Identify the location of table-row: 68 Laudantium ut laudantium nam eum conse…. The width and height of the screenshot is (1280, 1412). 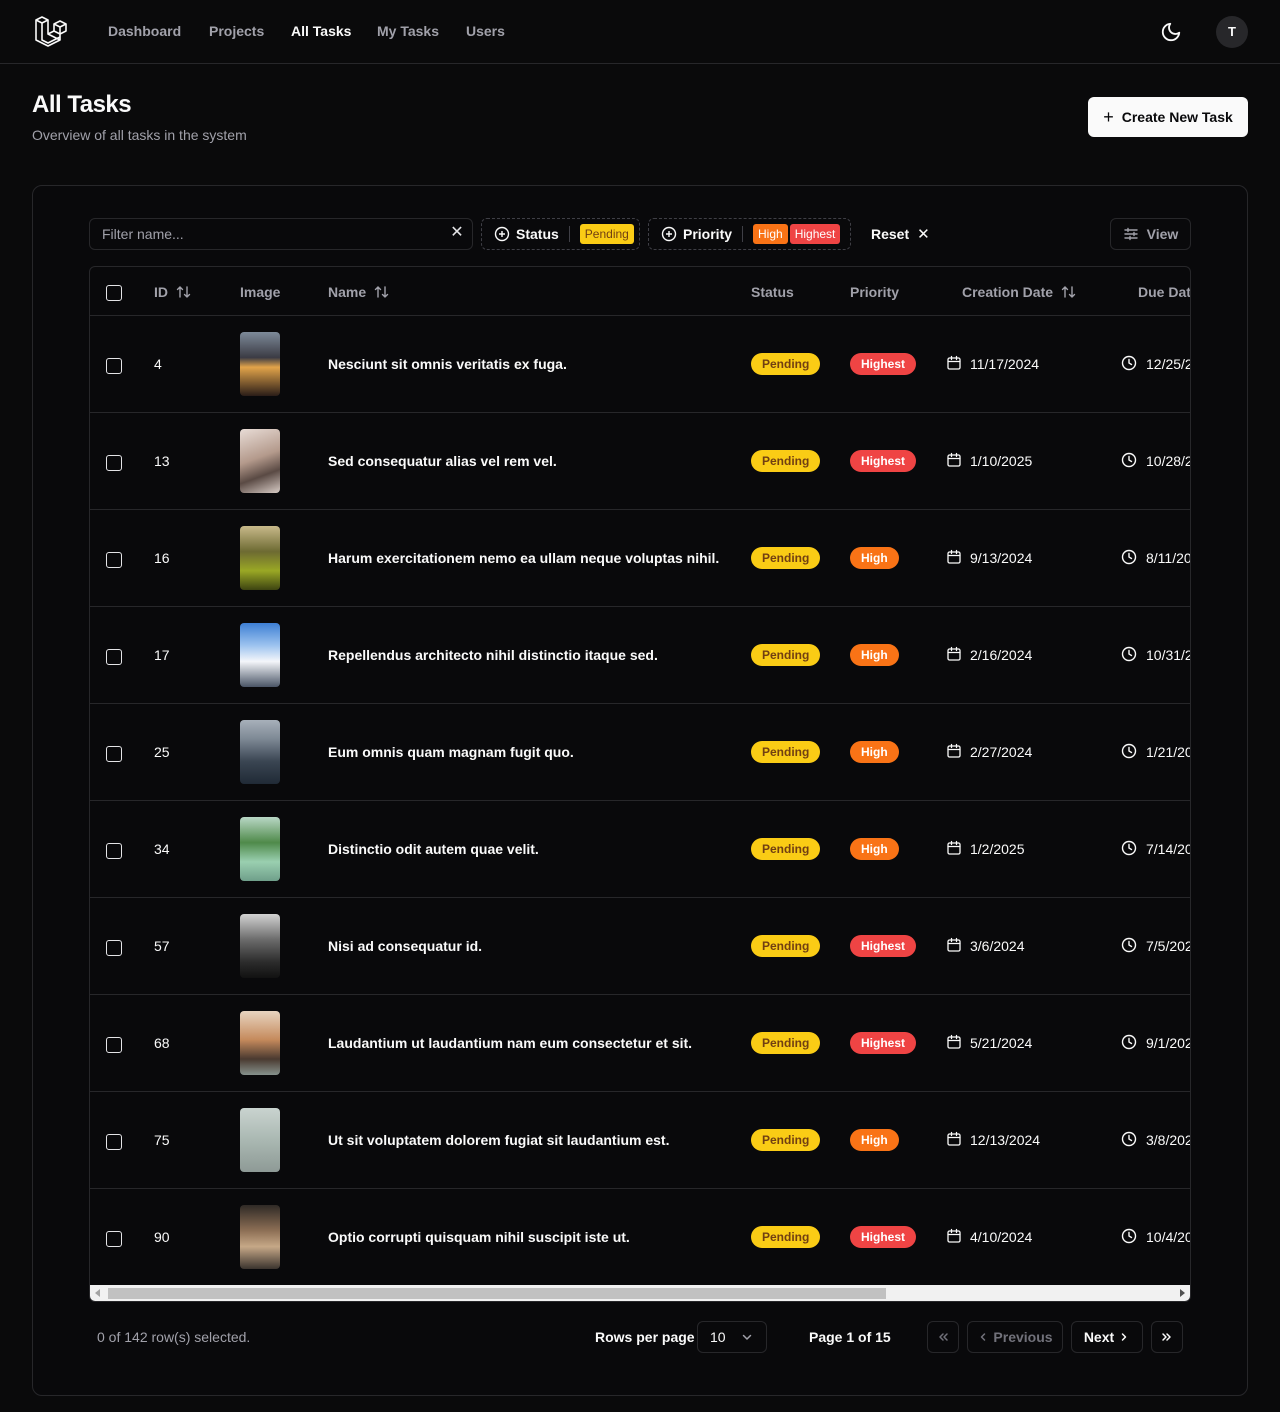
(640, 1043).